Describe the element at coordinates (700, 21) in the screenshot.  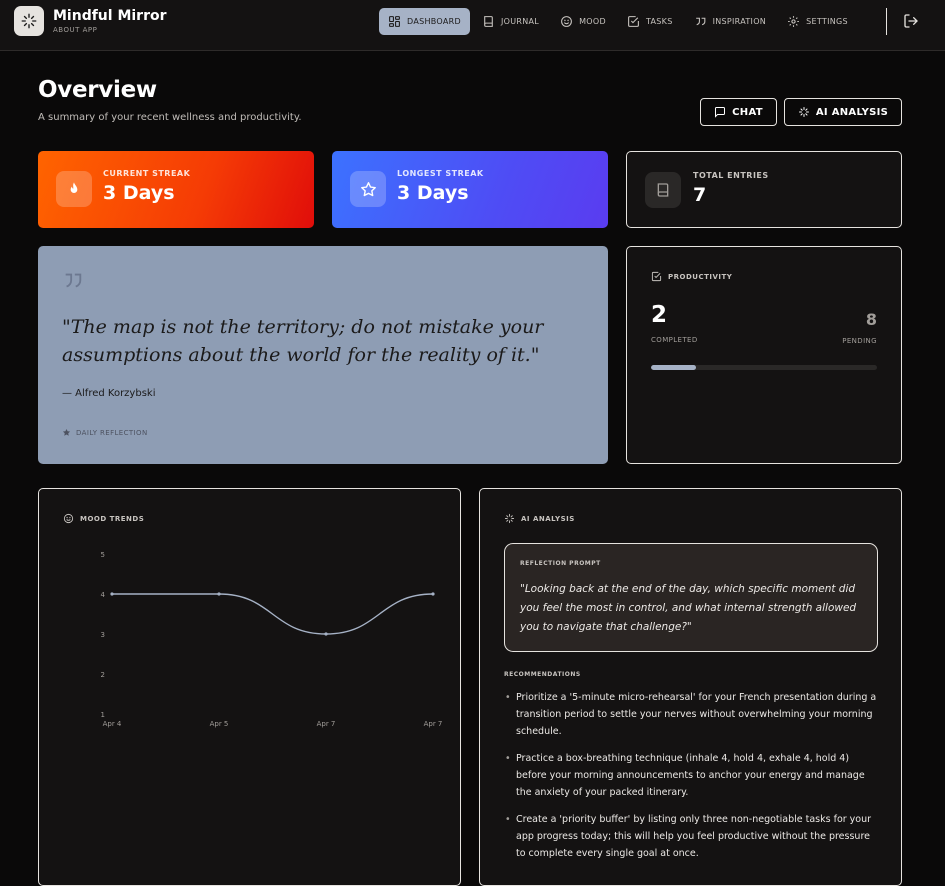
I see `quote-icon` at that location.